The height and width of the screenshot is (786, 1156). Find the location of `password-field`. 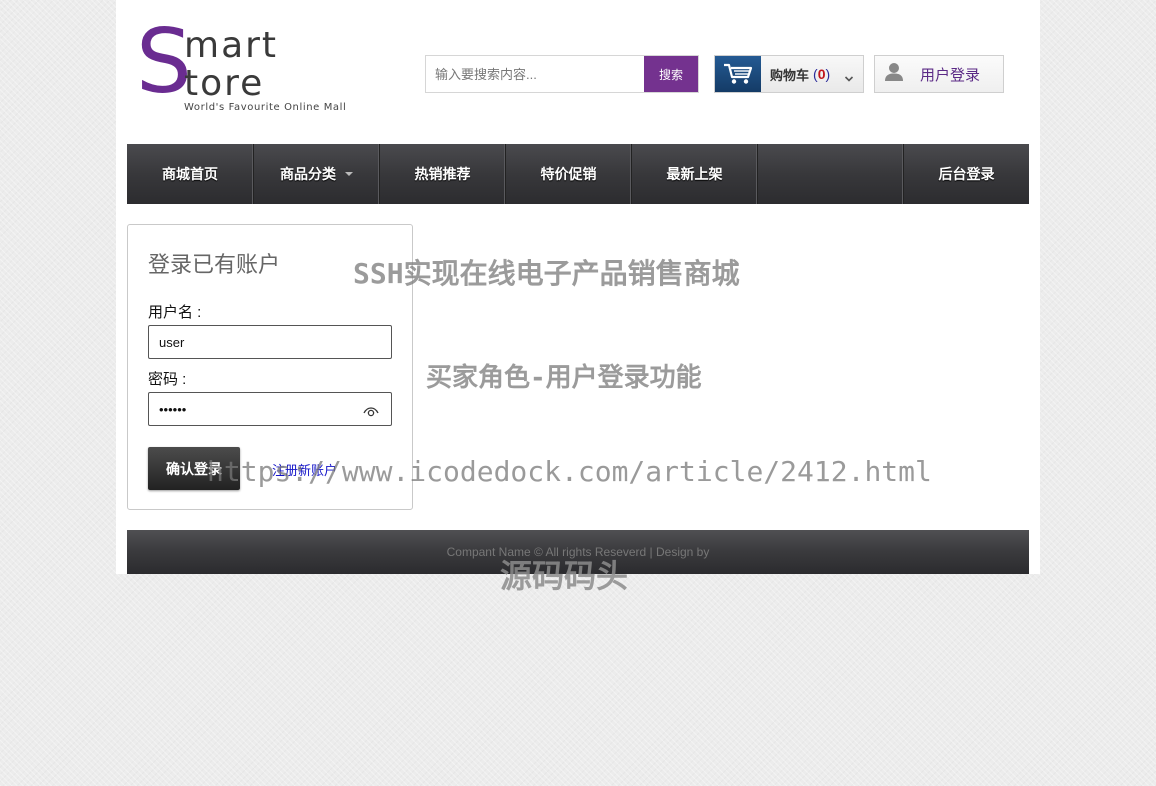

password-field is located at coordinates (270, 409).